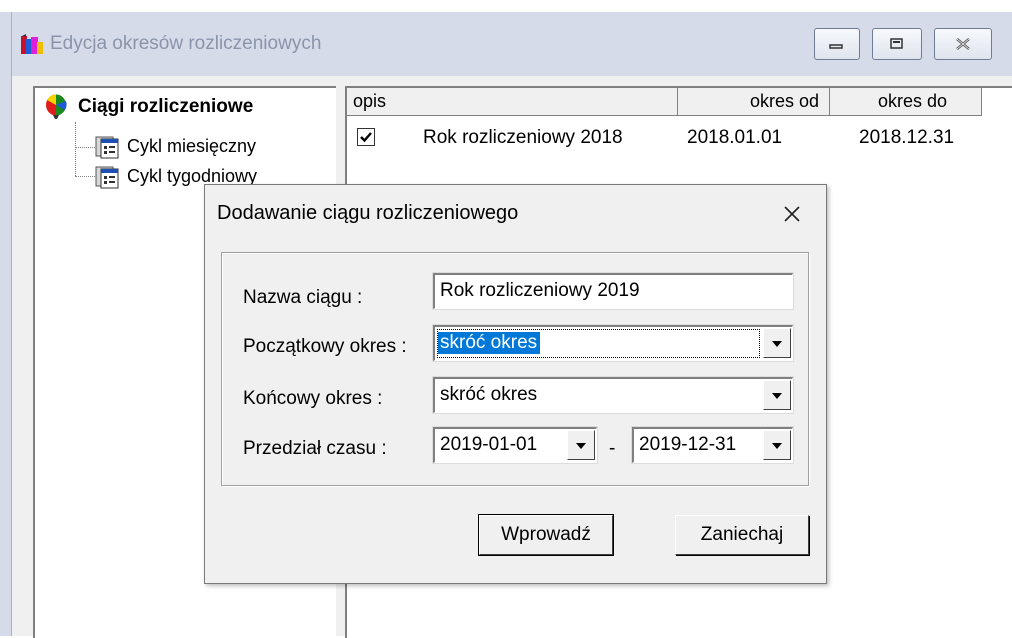 The height and width of the screenshot is (638, 1012). Describe the element at coordinates (742, 535) in the screenshot. I see `cancel-button: Zaniechaj` at that location.